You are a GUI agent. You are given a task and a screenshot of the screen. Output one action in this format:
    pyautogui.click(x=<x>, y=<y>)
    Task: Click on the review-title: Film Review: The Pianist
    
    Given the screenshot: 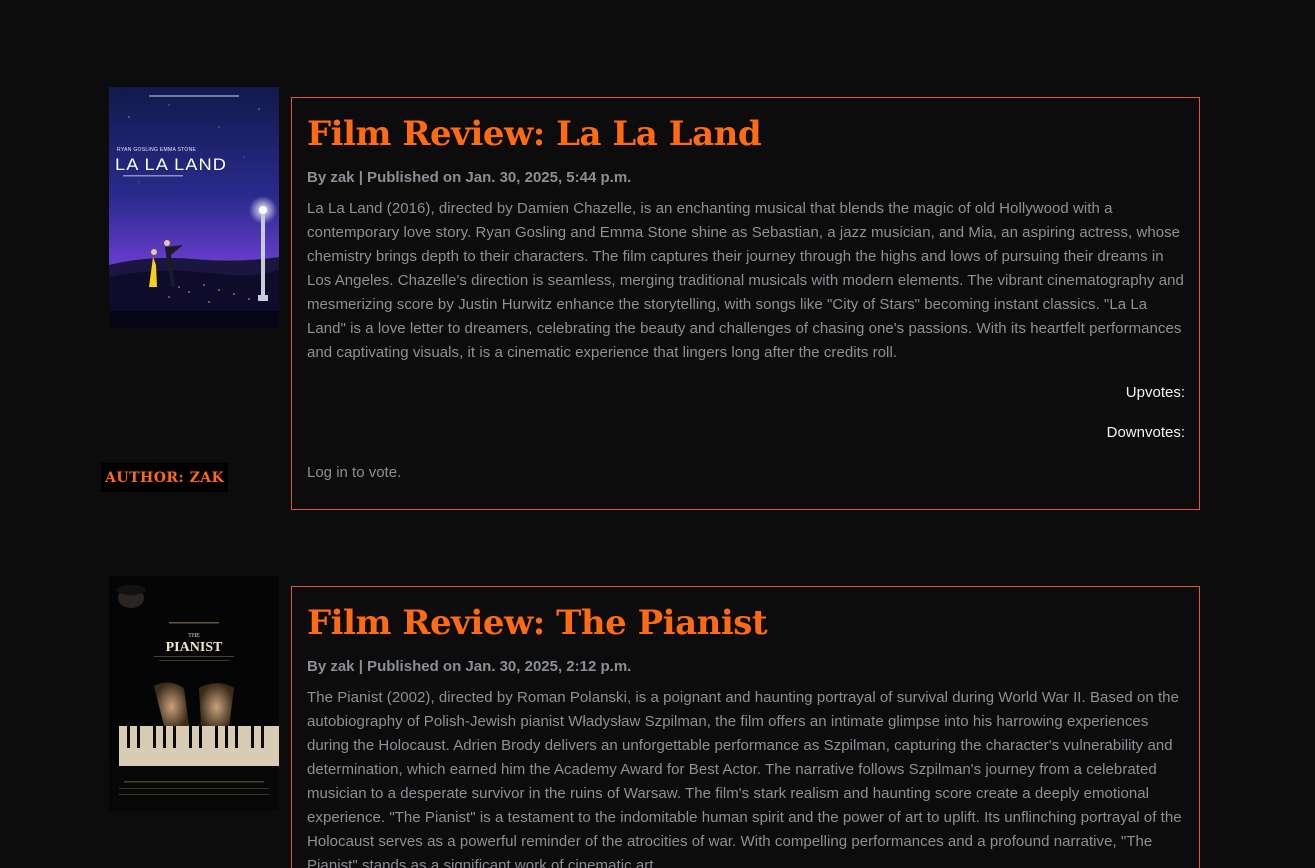 What is the action you would take?
    pyautogui.click(x=746, y=623)
    